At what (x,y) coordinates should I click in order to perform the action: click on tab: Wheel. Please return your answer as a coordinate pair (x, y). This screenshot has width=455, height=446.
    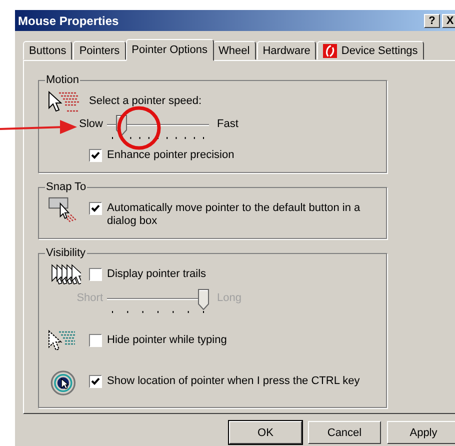
    Looking at the image, I should click on (234, 50).